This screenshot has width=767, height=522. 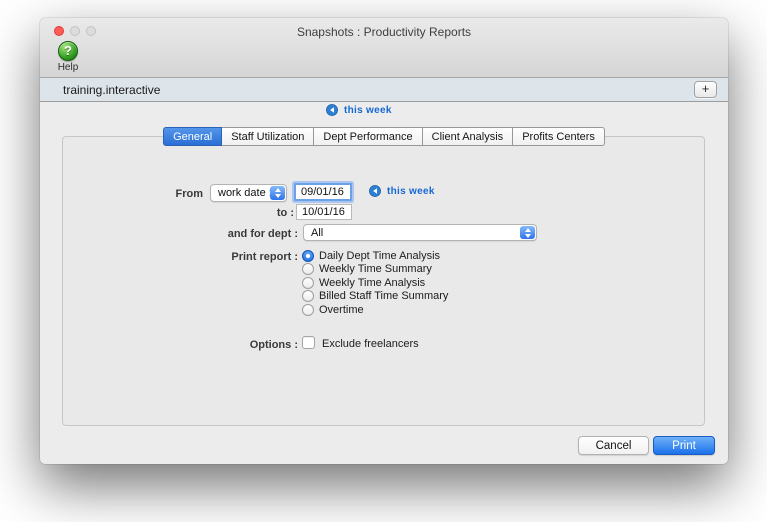 I want to click on exclude-freelancers-label: Exclude freelancers, so click(x=370, y=344).